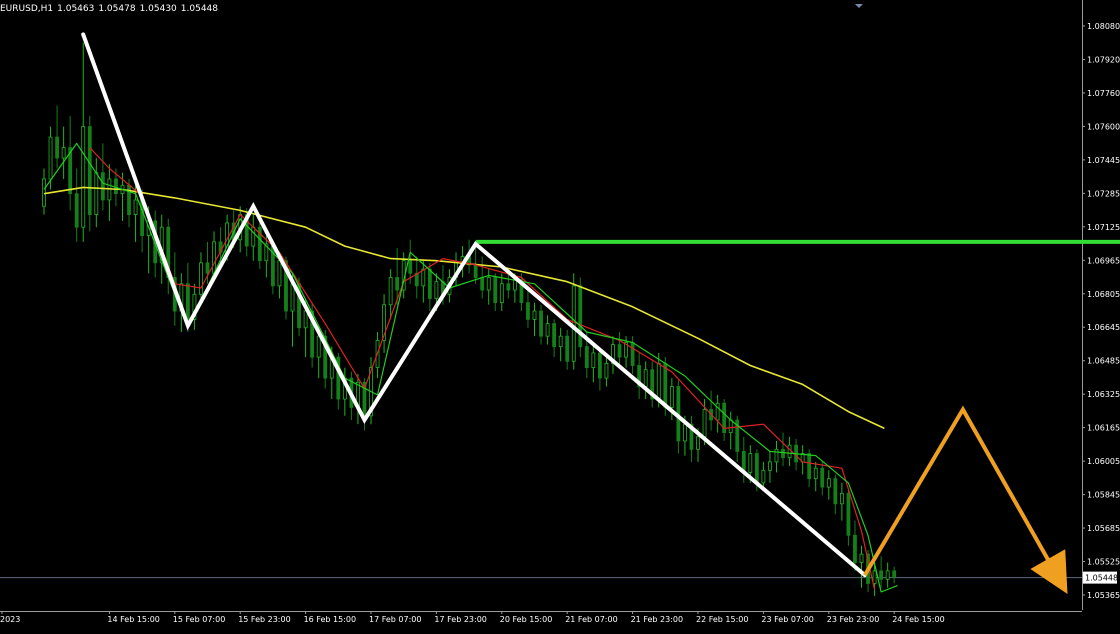  I want to click on price-tick-label: 1.06165, so click(1103, 428).